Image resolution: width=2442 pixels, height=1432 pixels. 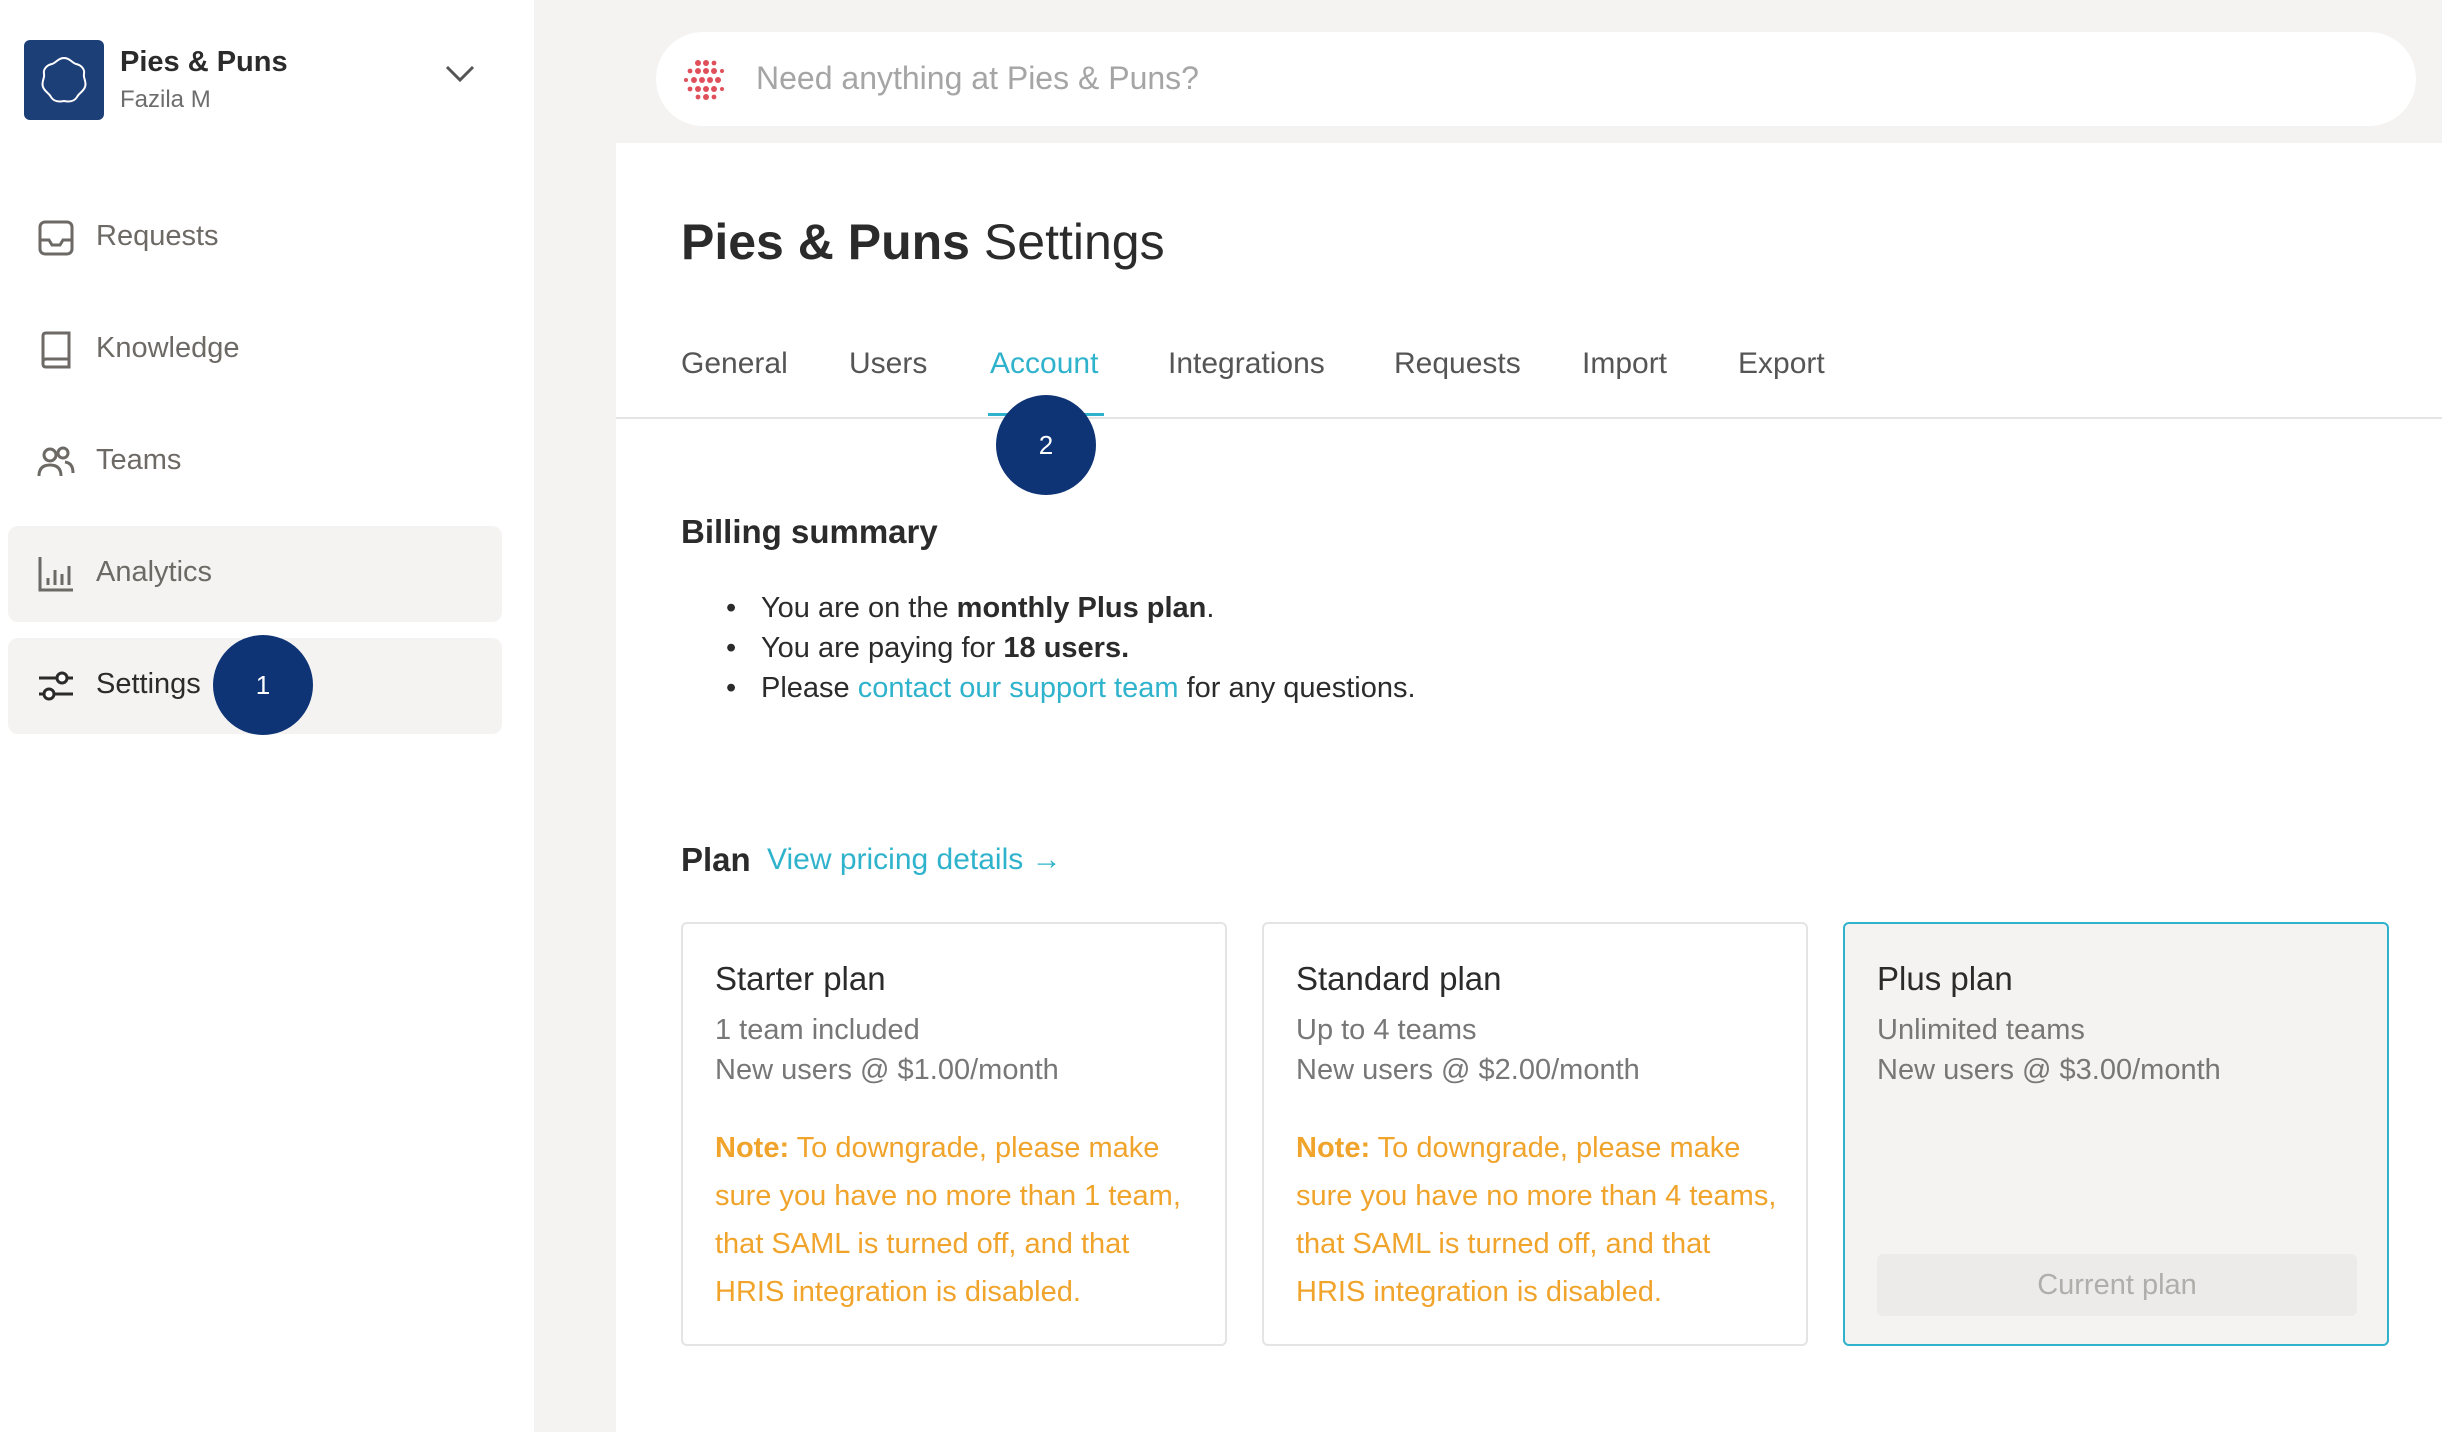 What do you see at coordinates (1018, 688) in the screenshot?
I see `support-team-link: contact our support team` at bounding box center [1018, 688].